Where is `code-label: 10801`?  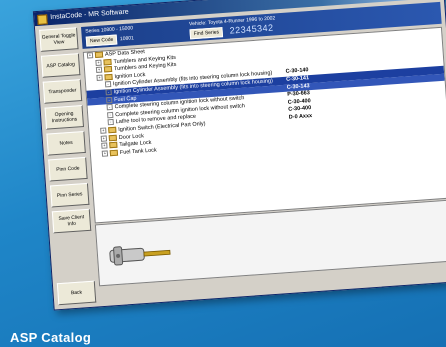 code-label: 10801 is located at coordinates (127, 39).